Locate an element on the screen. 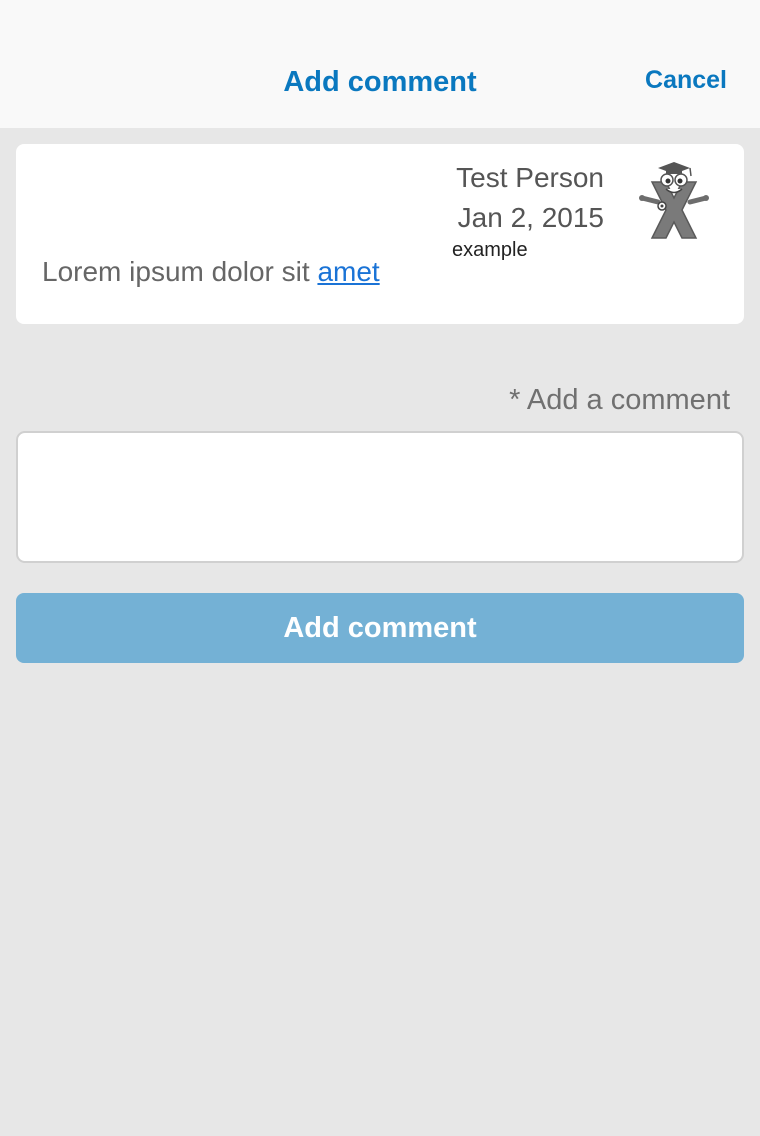 The width and height of the screenshot is (760, 1136). avatar is located at coordinates (674, 200).